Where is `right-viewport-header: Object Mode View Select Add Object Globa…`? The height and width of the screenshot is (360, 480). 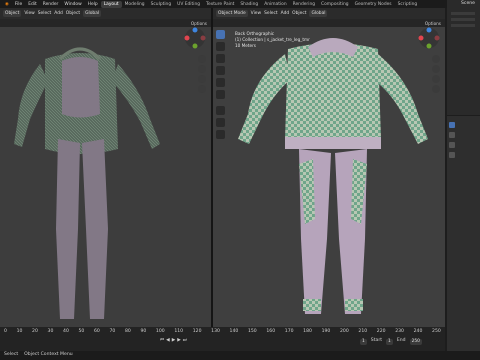
right-viewport-header: Object Mode View Select Add Object Globa… is located at coordinates (329, 13).